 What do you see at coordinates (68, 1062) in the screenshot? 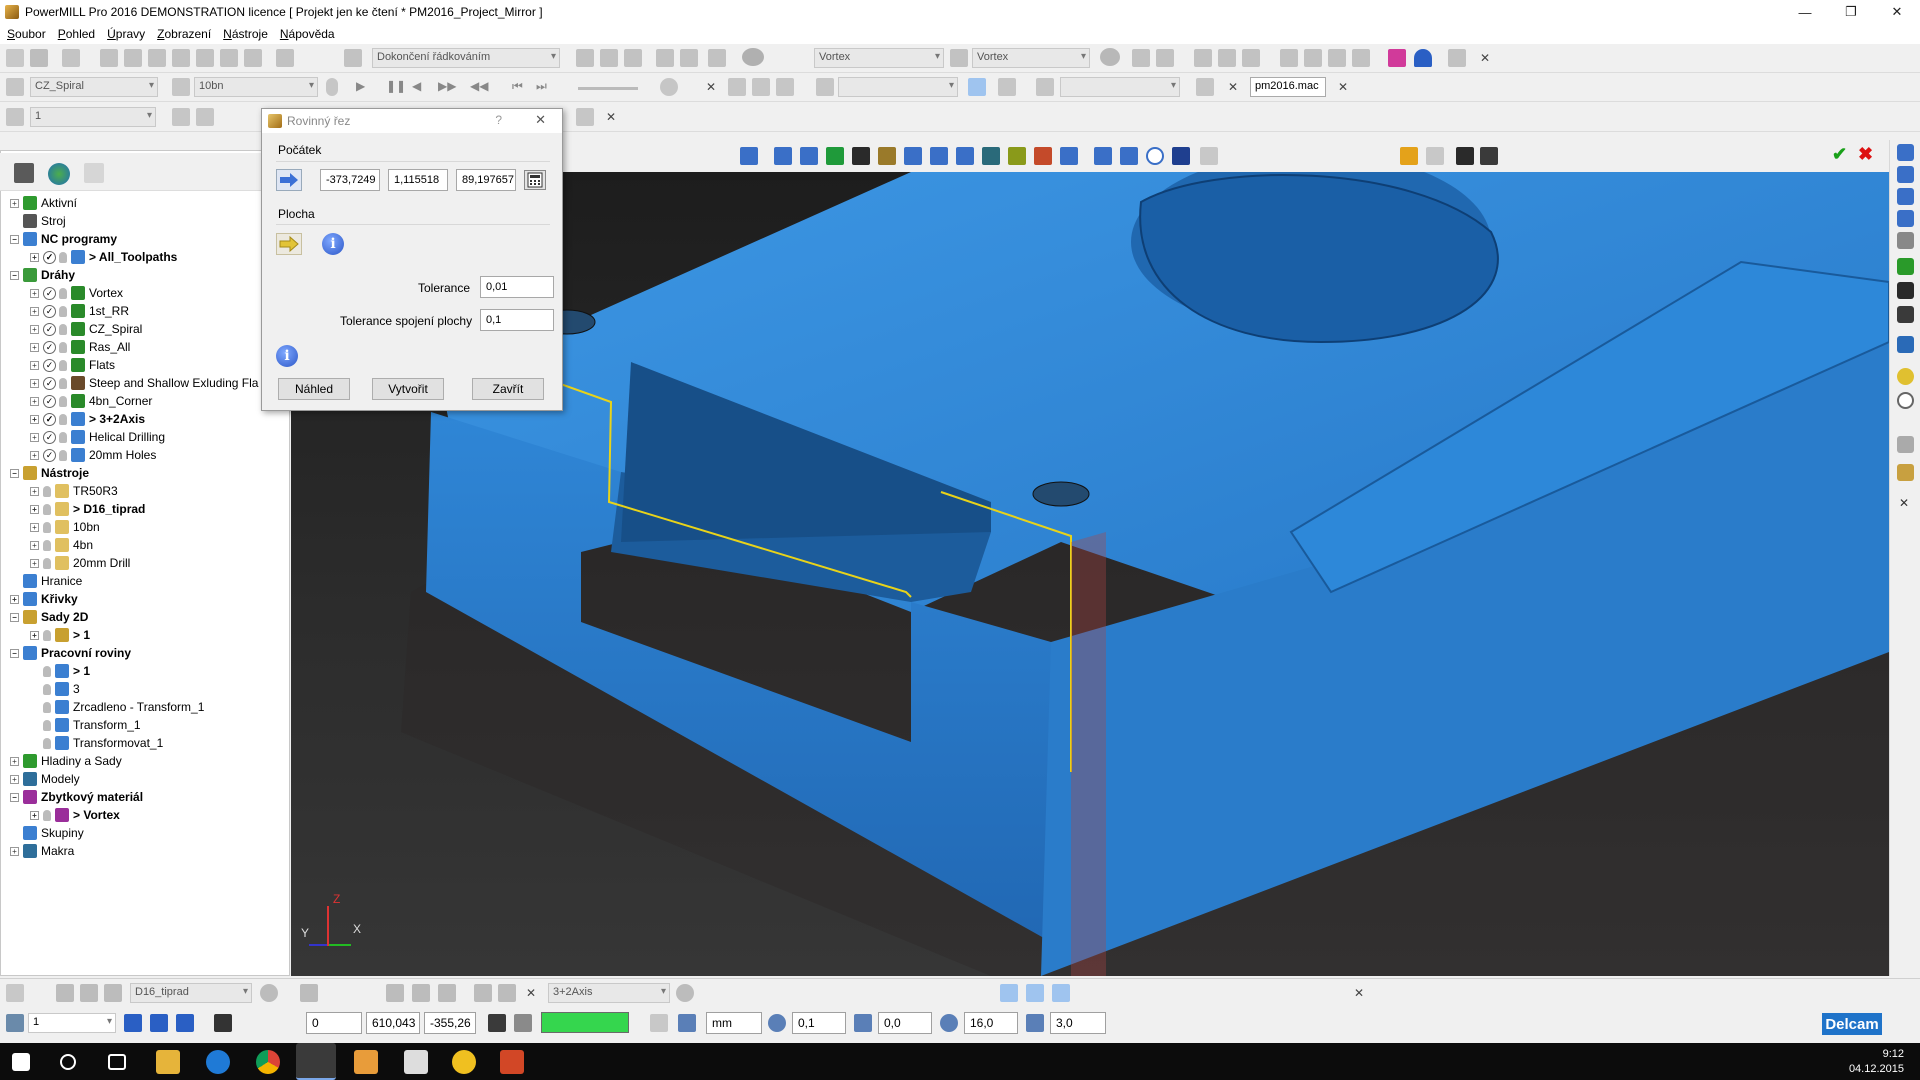
I see `search-icon` at bounding box center [68, 1062].